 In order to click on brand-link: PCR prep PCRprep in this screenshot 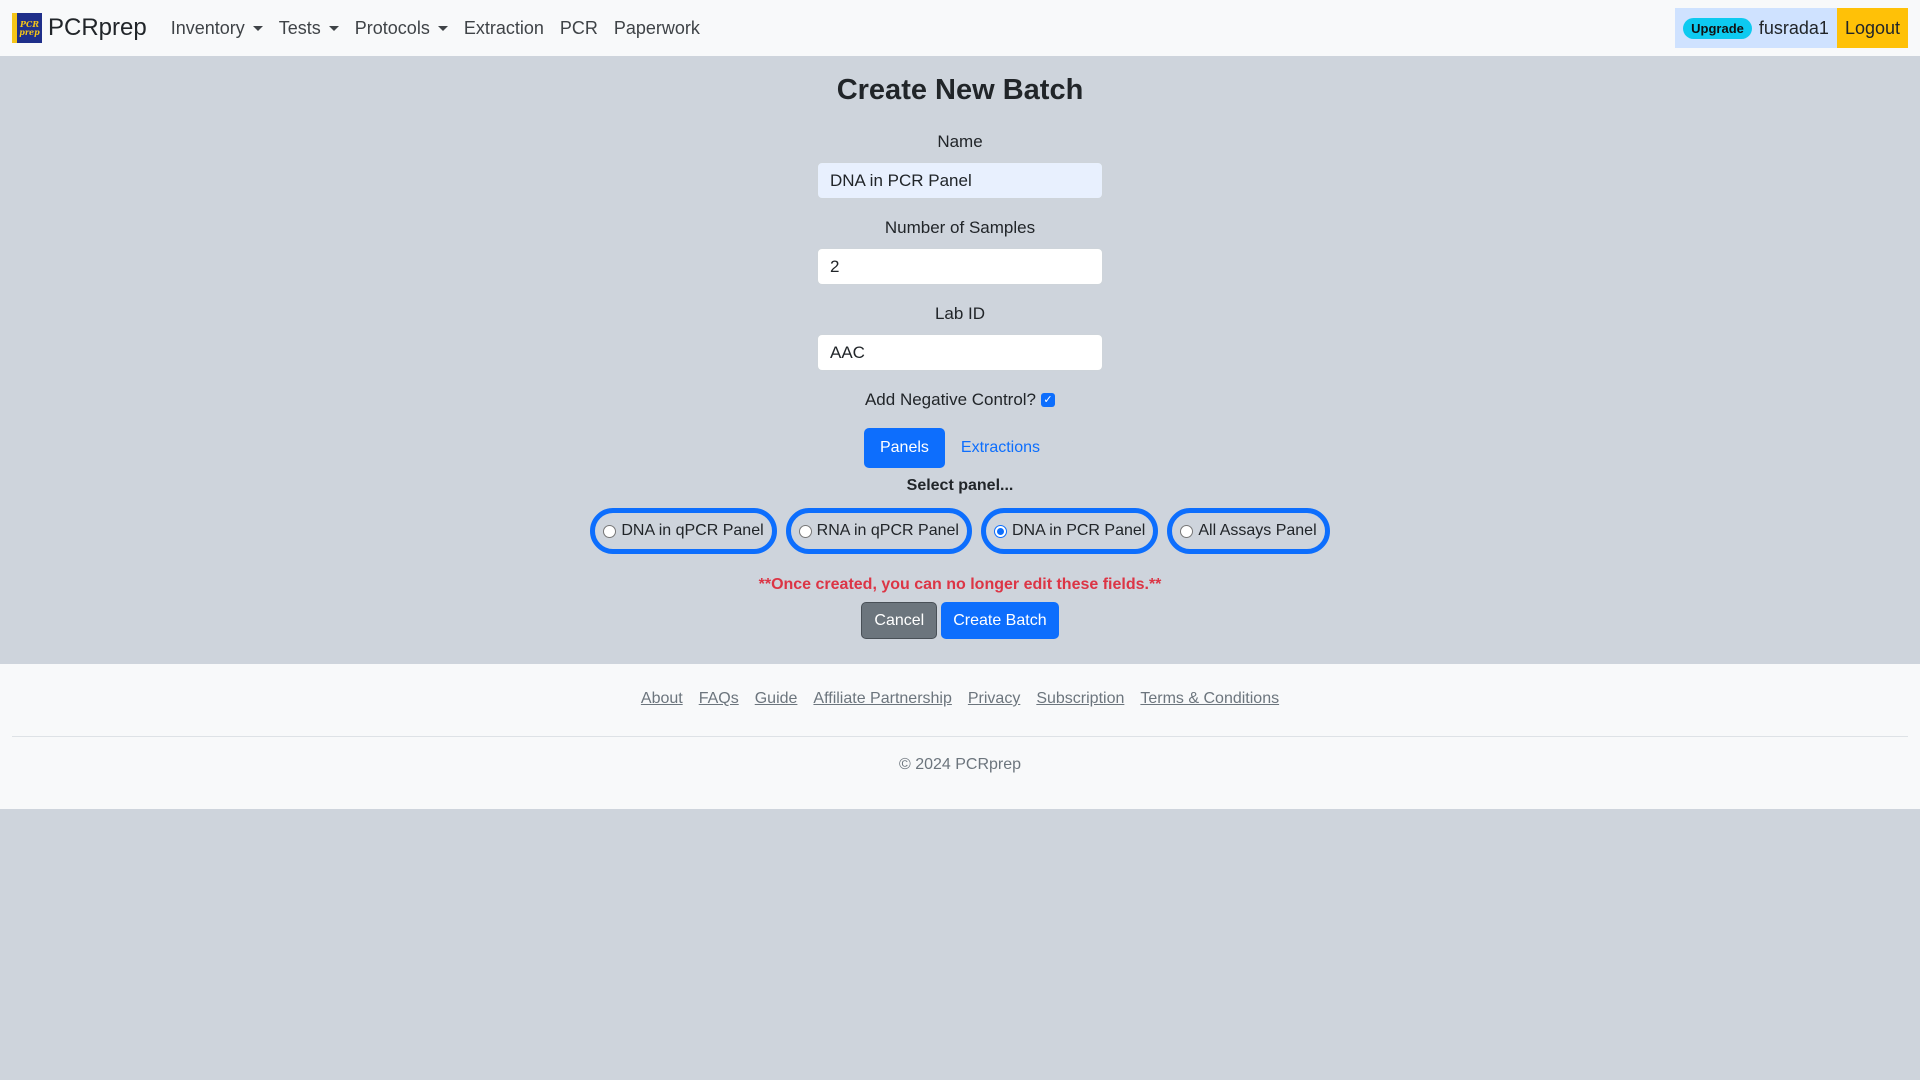, I will do `click(79, 28)`.